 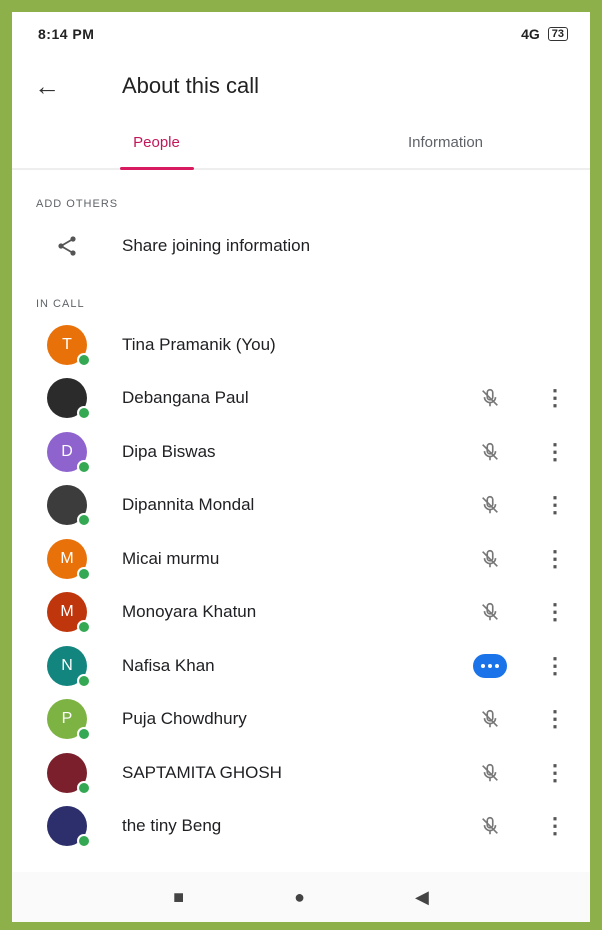 I want to click on avatar-initial: N, so click(x=67, y=665).